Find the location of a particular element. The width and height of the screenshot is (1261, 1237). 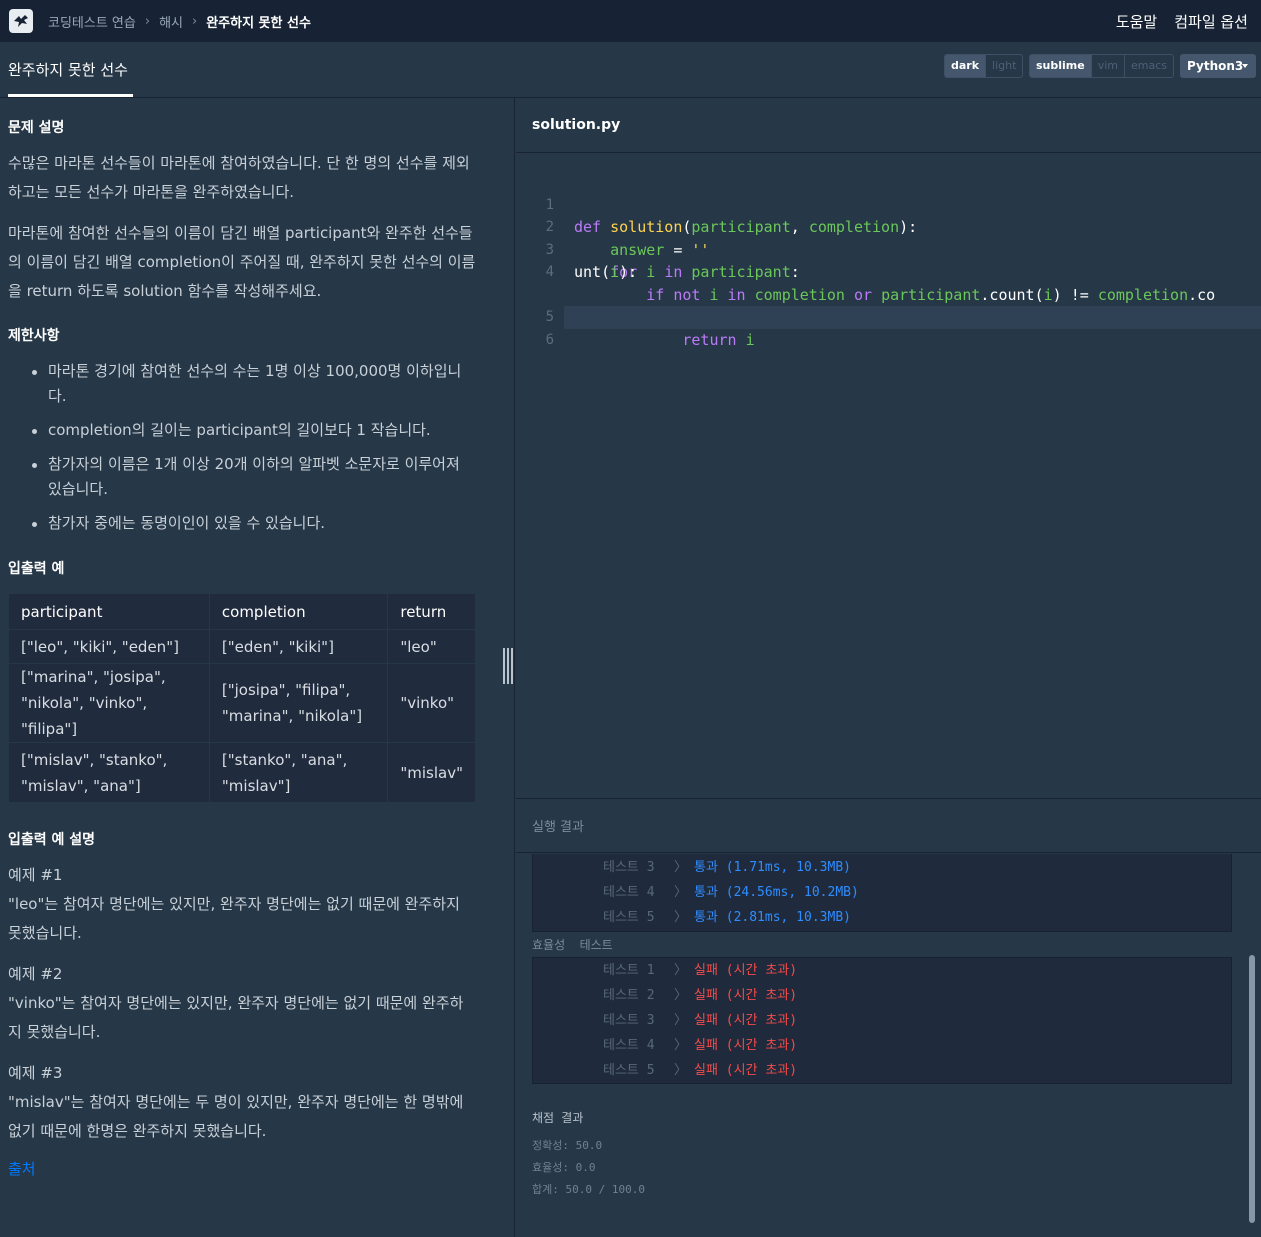

caret-down-icon is located at coordinates (1245, 66).